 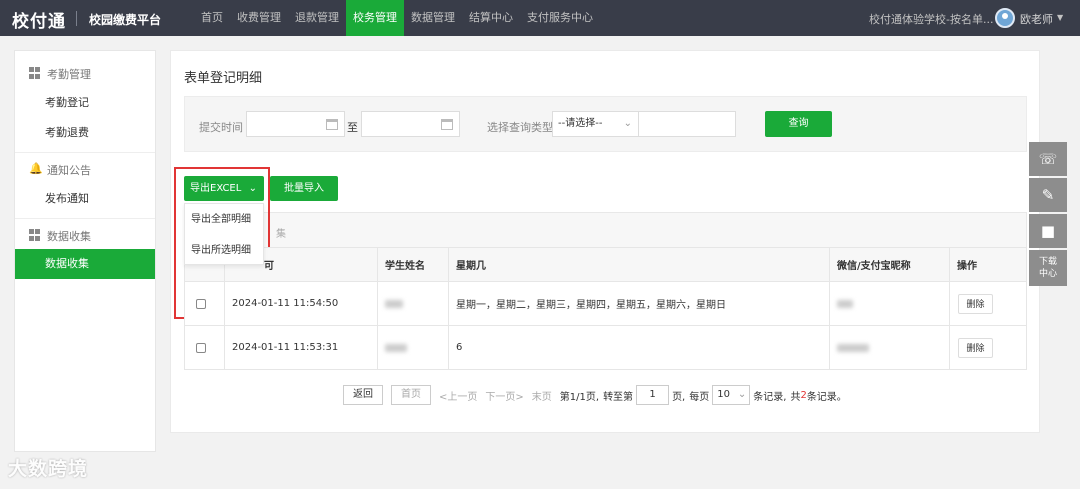 What do you see at coordinates (224, 250) in the screenshot?
I see `export-selected-menu-item: 导出所选明细` at bounding box center [224, 250].